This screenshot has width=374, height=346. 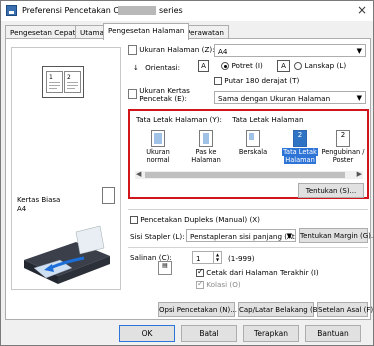 I want to click on collate-pages-icon: ▤, so click(x=165, y=268).